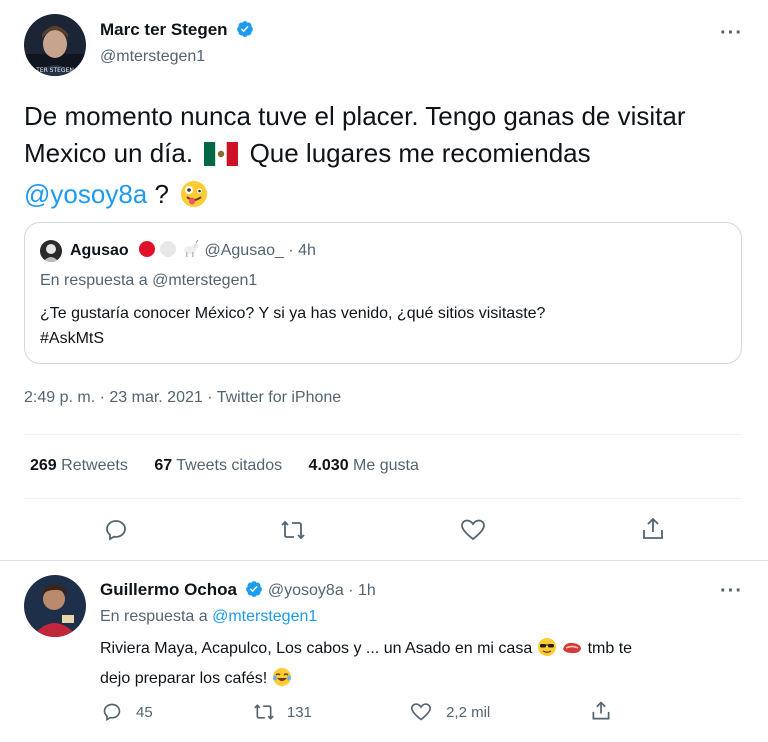 The image size is (768, 742). What do you see at coordinates (194, 199) in the screenshot?
I see `zany-face-emoji-icon` at bounding box center [194, 199].